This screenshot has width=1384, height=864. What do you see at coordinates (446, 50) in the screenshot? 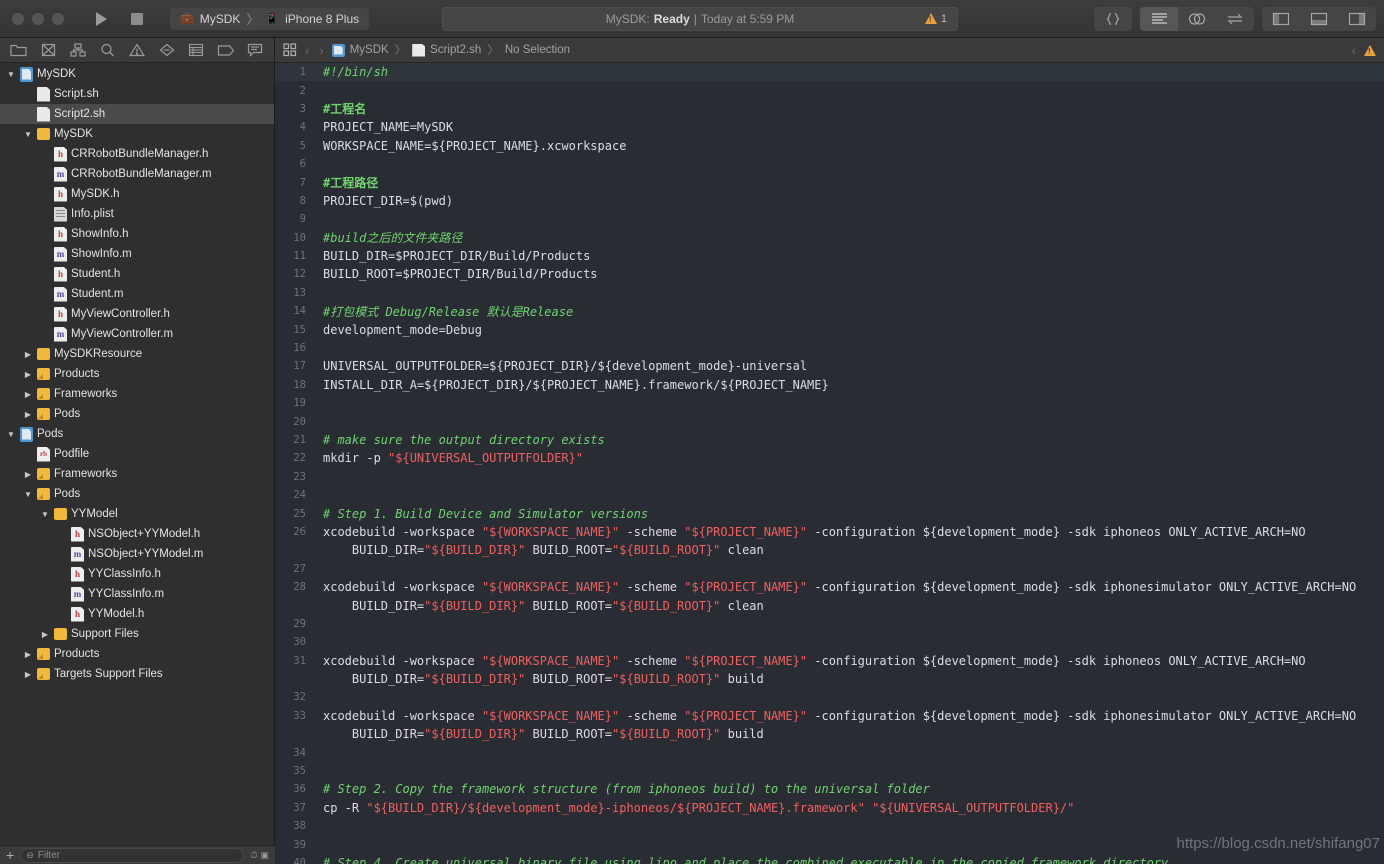
I see `breadcrumb-file: Script2.sh` at bounding box center [446, 50].